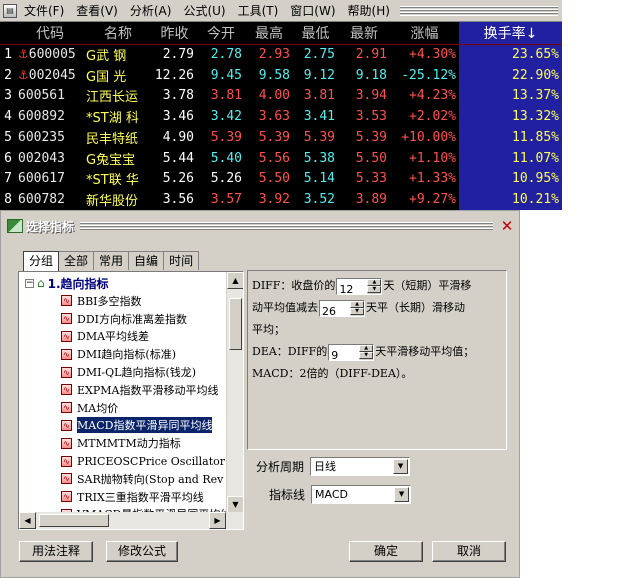  I want to click on menu-analysis: 分析(A), so click(151, 10).